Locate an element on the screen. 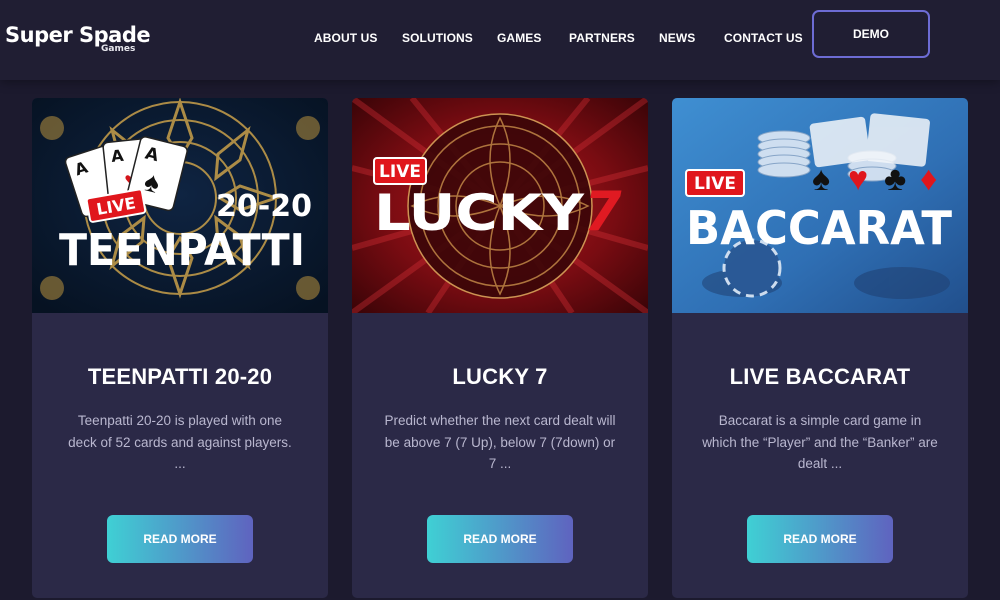 The image size is (1000, 600). nav-news: NEWS is located at coordinates (677, 39).